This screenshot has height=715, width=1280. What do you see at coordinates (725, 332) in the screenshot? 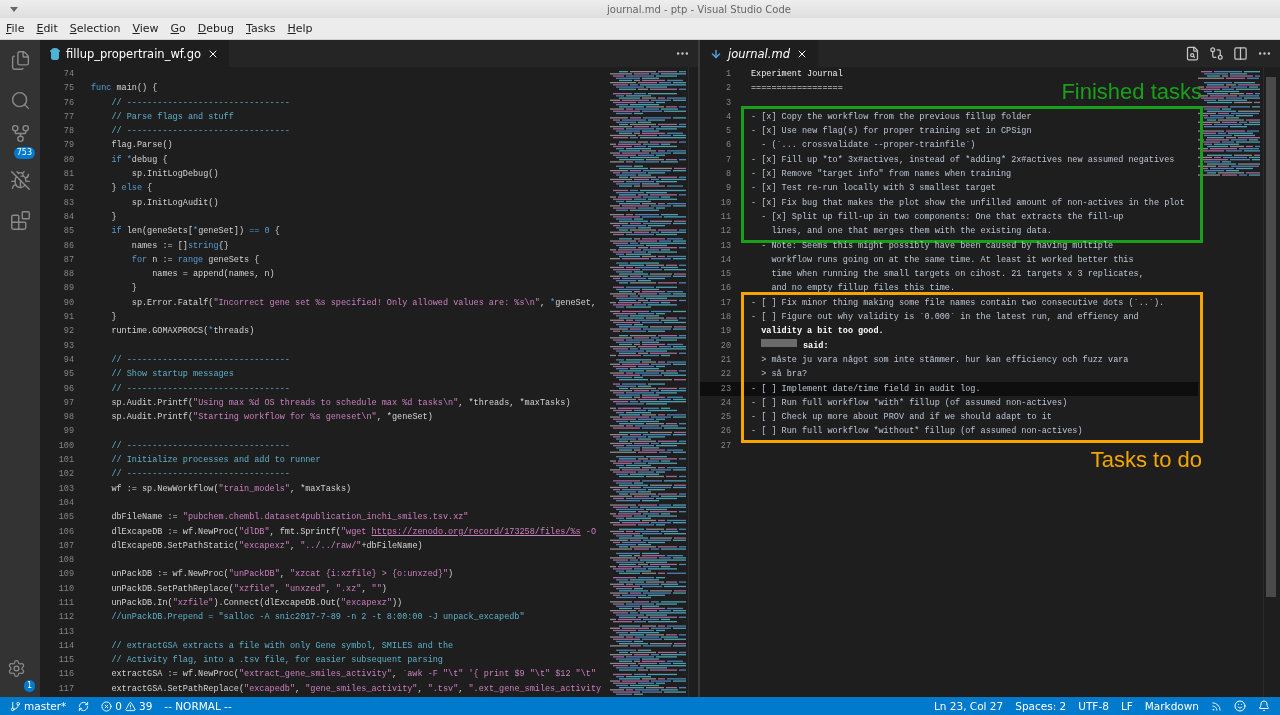
I see `line-number: 19` at bounding box center [725, 332].